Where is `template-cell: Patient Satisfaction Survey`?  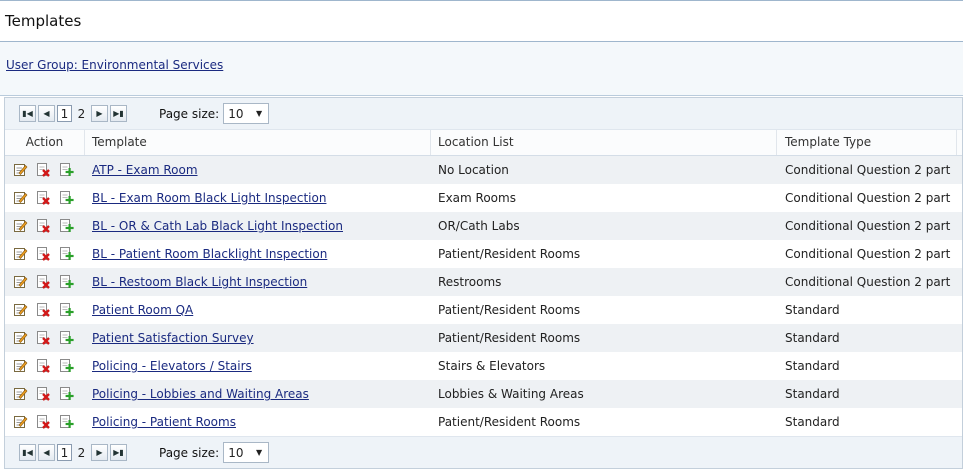
template-cell: Patient Satisfaction Survey is located at coordinates (173, 338).